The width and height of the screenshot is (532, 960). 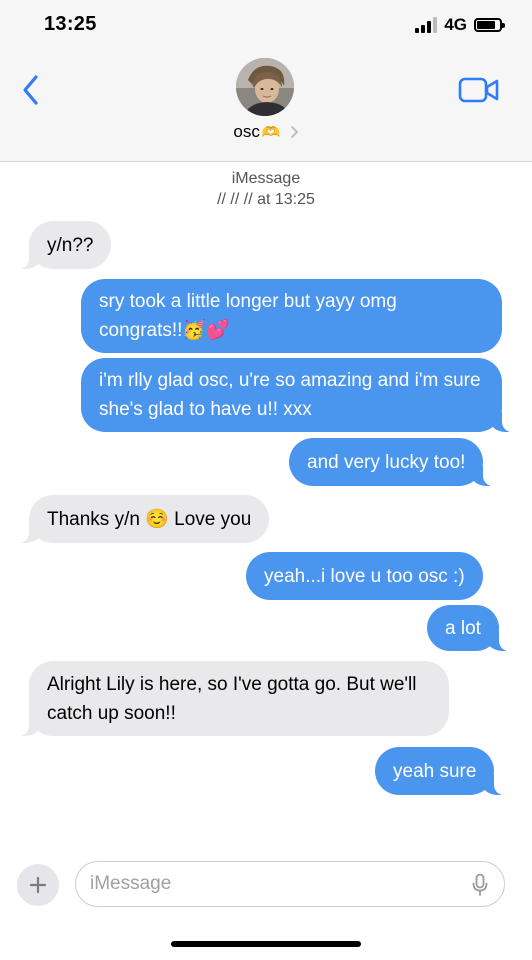 I want to click on signal-icon, so click(x=426, y=25).